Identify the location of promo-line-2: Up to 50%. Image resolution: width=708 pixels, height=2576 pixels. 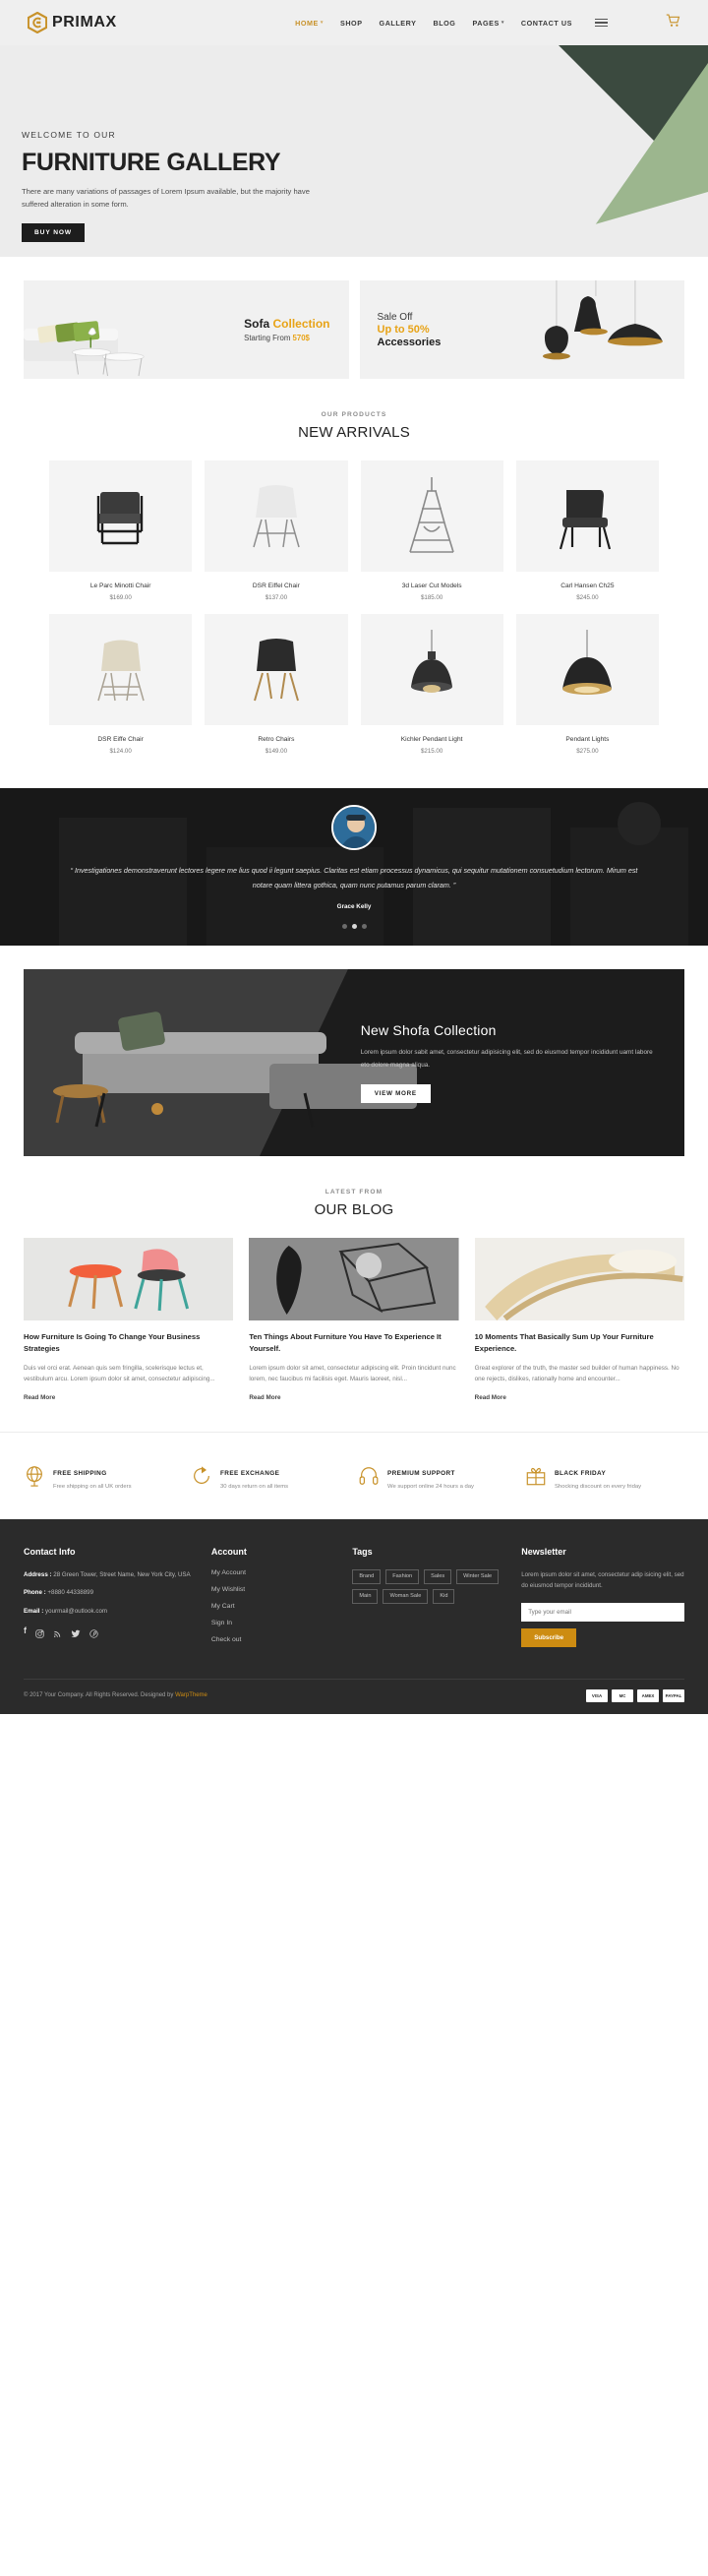
(403, 329).